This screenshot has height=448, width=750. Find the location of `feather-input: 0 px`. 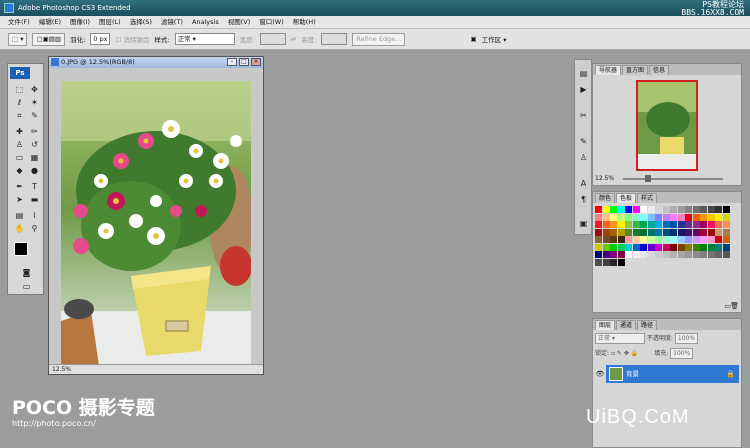

feather-input: 0 px is located at coordinates (100, 39).